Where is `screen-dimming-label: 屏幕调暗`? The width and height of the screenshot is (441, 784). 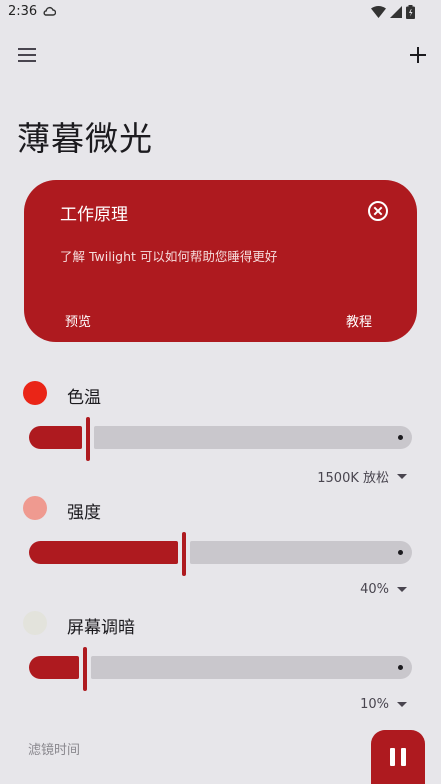
screen-dimming-label: 屏幕调暗 is located at coordinates (101, 628).